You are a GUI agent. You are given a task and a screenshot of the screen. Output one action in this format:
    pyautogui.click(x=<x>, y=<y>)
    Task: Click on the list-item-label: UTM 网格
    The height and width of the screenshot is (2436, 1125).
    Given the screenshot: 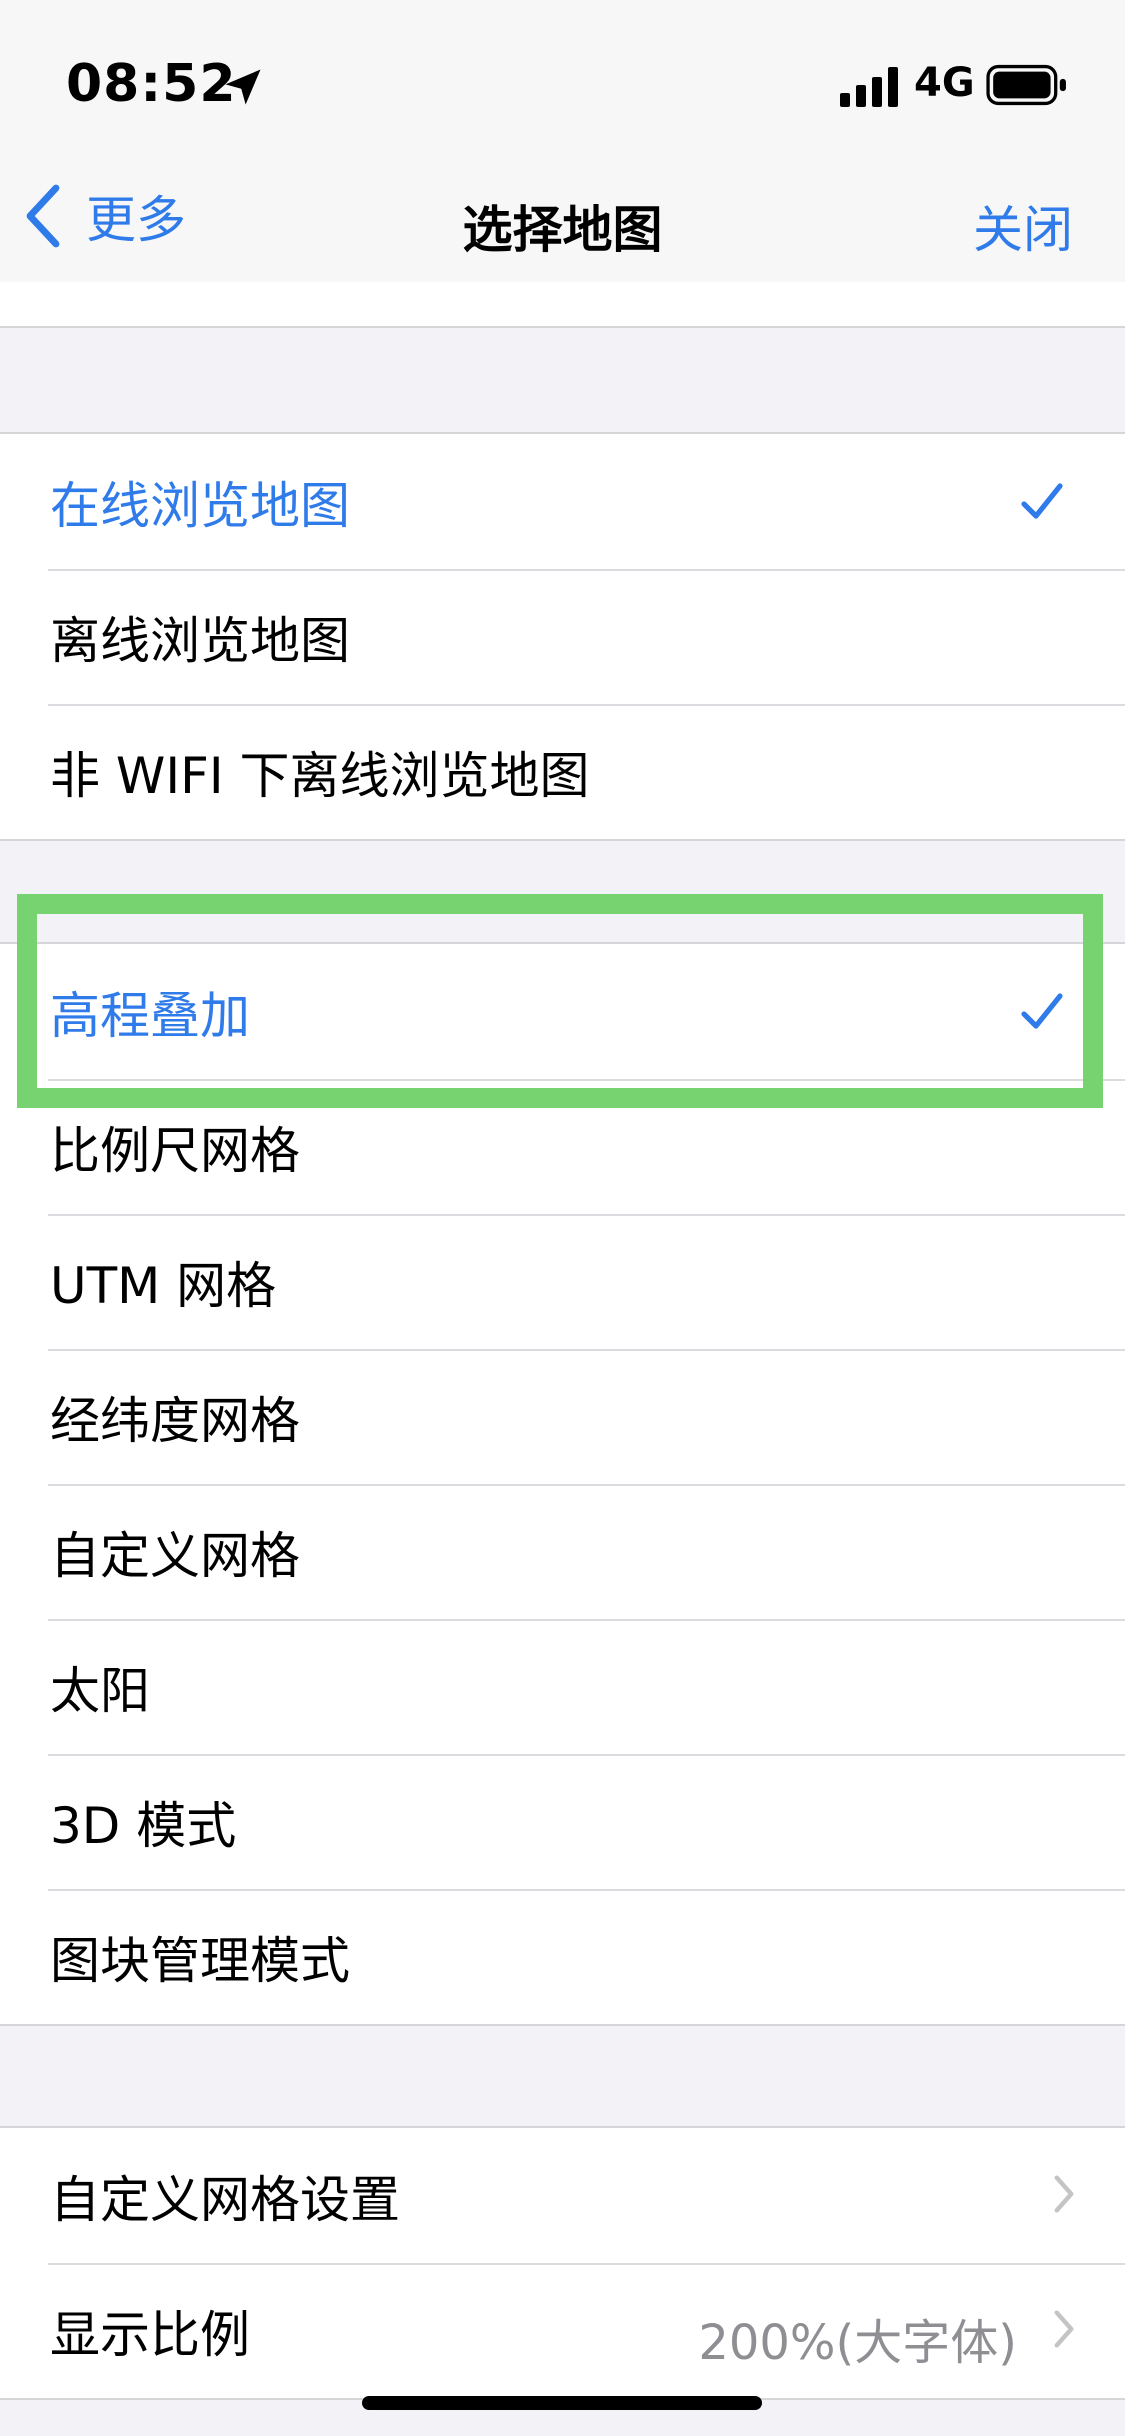 What is the action you would take?
    pyautogui.click(x=163, y=1285)
    